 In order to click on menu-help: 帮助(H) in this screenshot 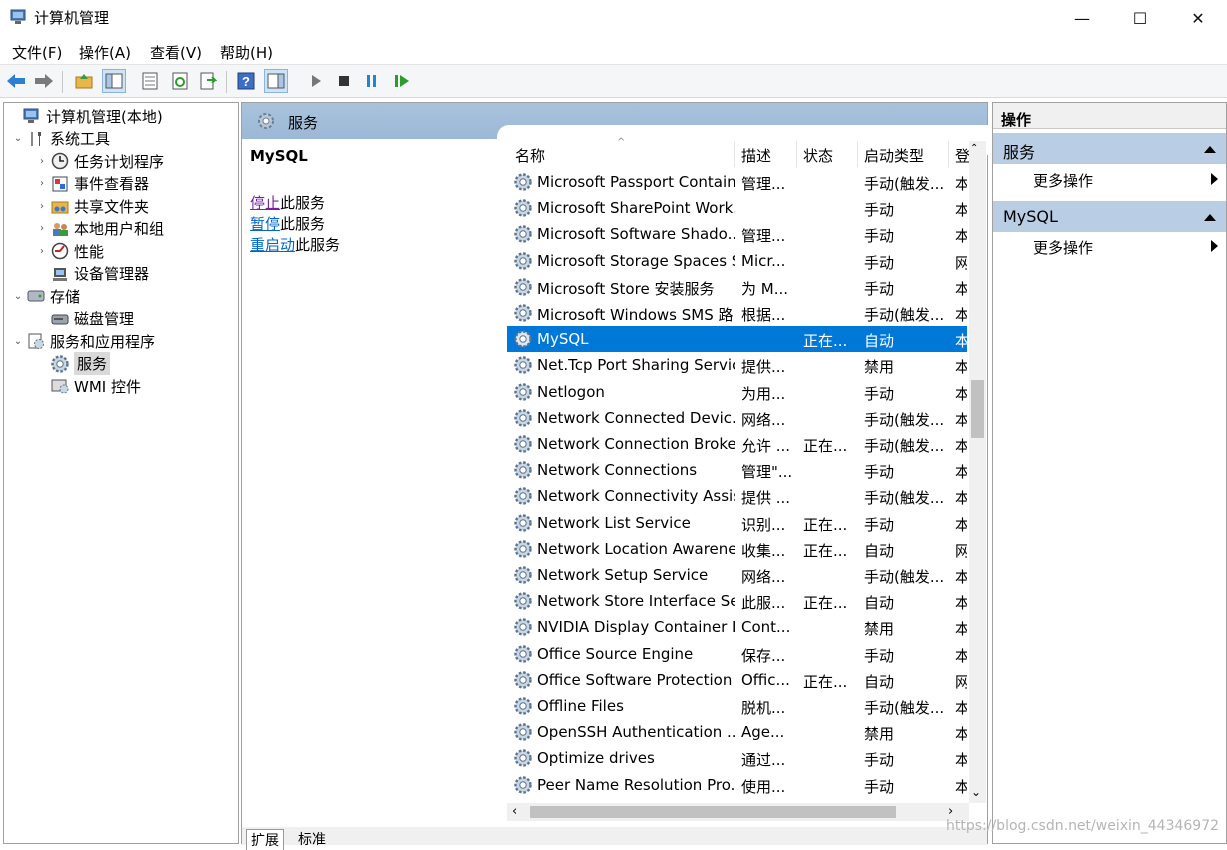, I will do `click(246, 52)`.